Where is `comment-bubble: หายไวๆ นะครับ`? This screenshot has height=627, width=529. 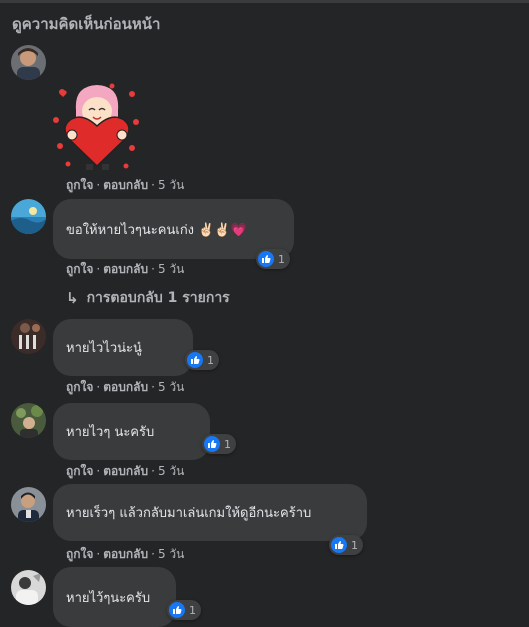
comment-bubble: หายไวๆ นะครับ is located at coordinates (131, 431).